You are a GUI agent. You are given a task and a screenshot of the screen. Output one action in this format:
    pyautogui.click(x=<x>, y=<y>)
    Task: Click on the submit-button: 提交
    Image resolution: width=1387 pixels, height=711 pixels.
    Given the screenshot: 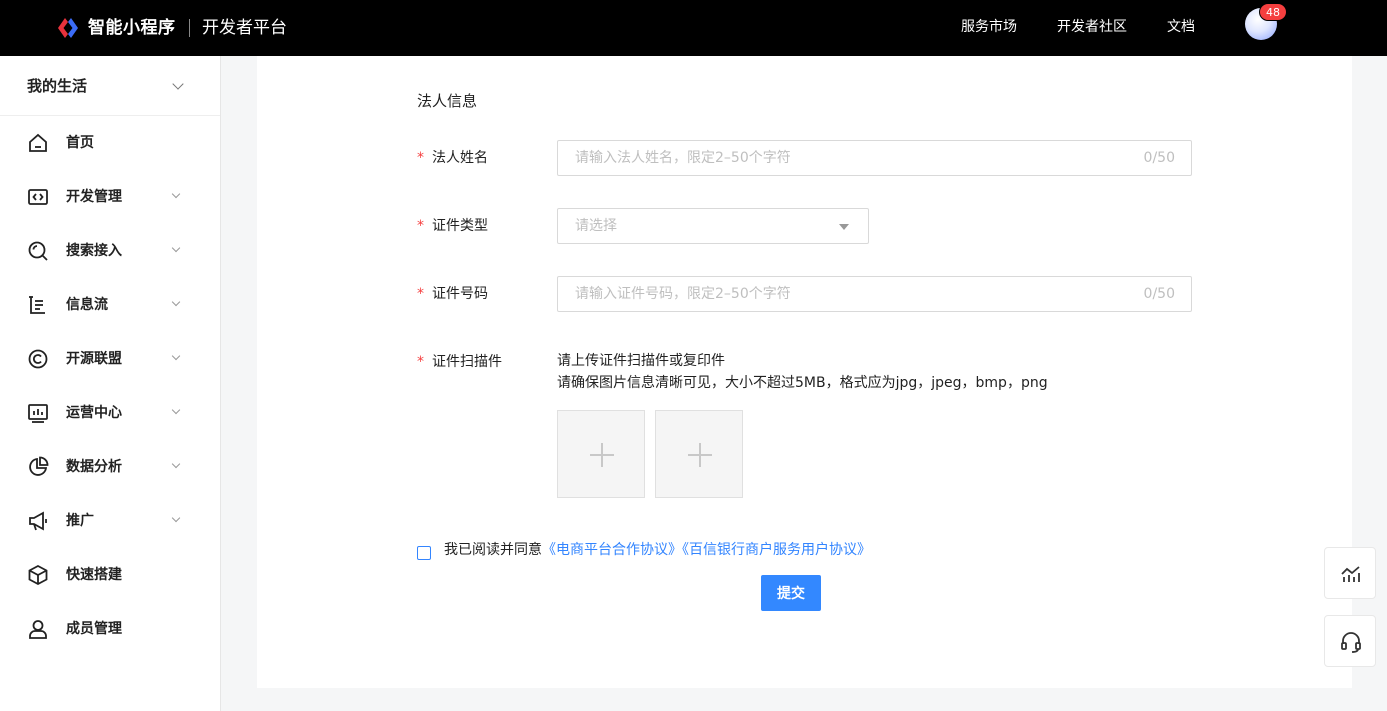 What is the action you would take?
    pyautogui.click(x=791, y=593)
    